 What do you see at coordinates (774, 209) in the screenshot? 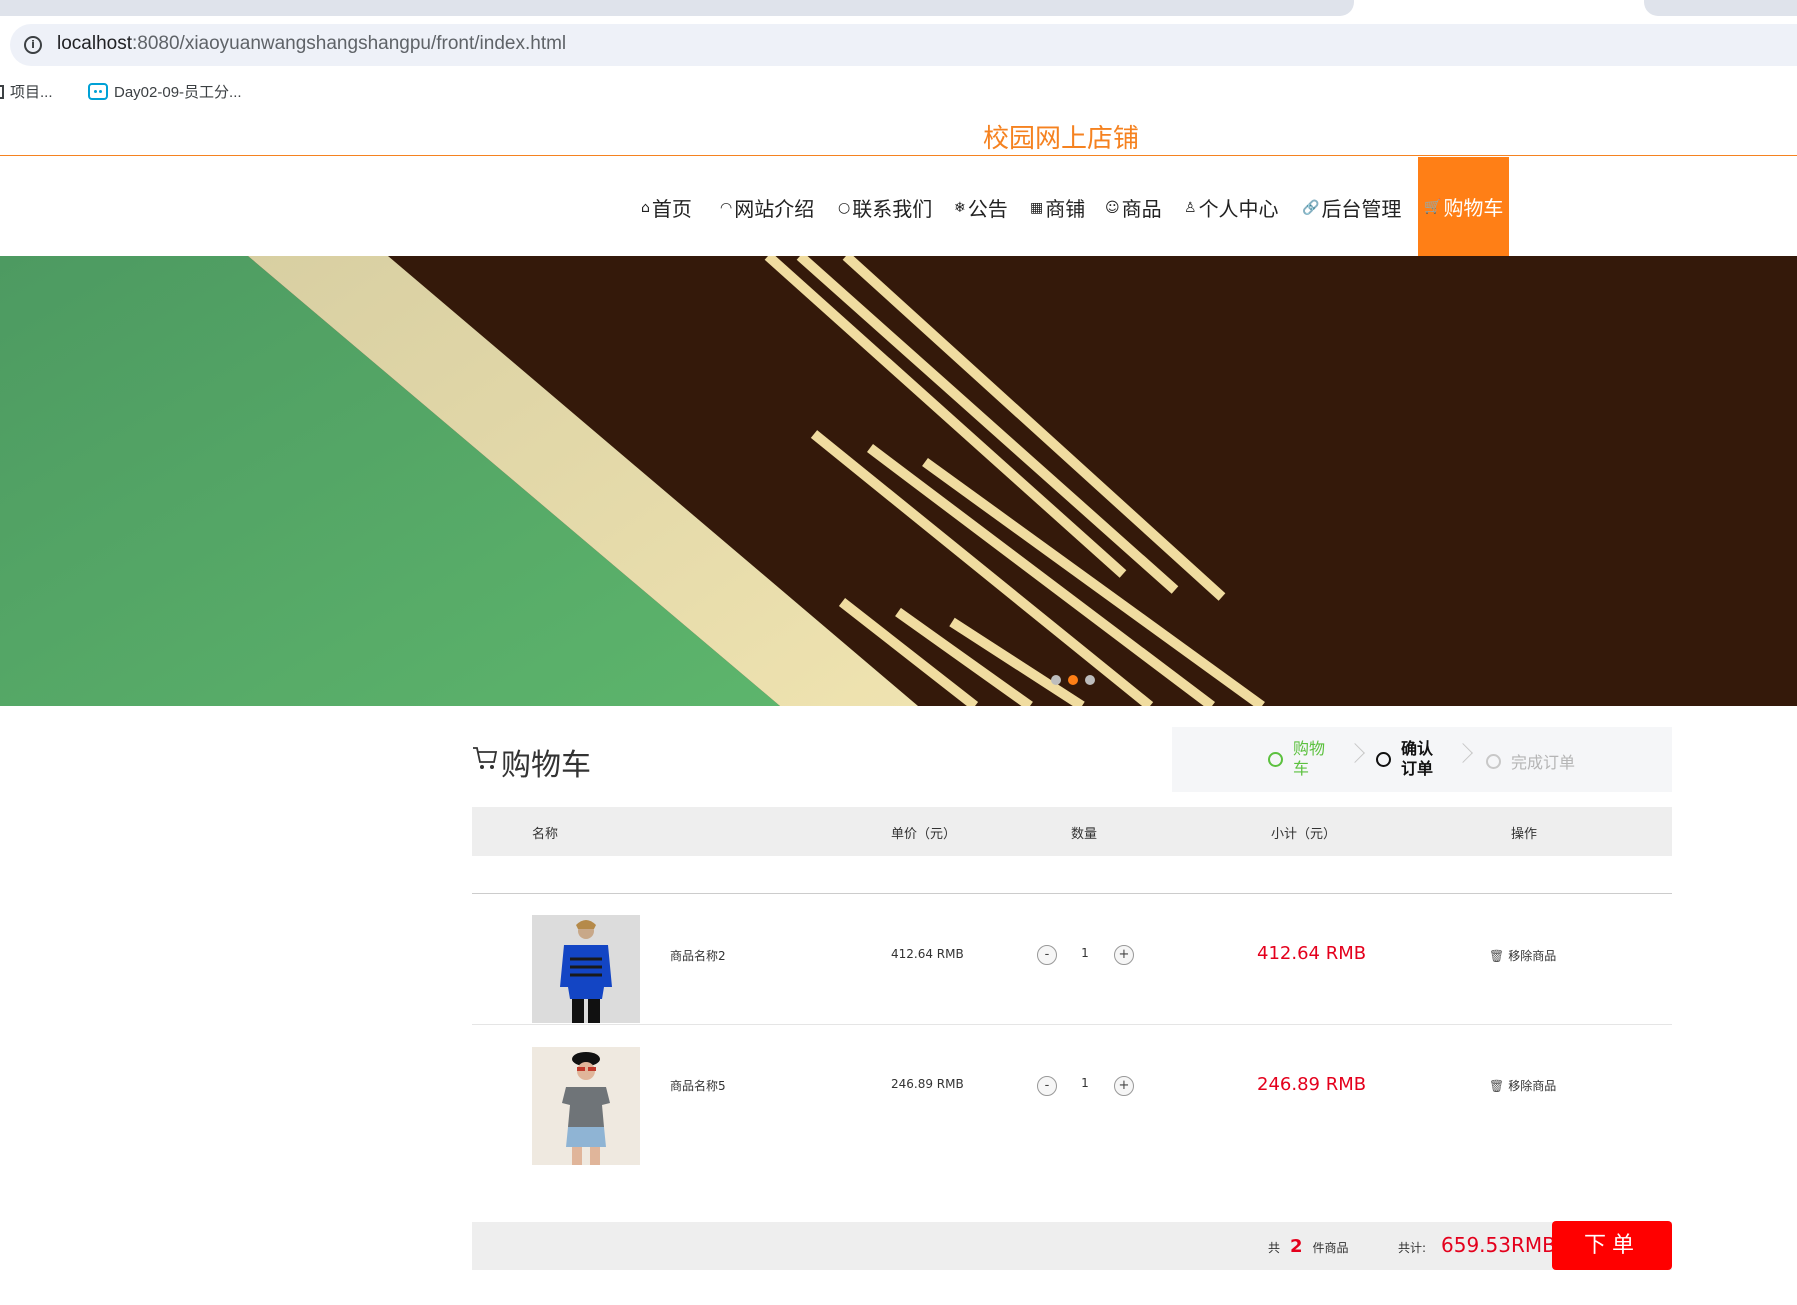
I see `nav-label: 网站介绍` at bounding box center [774, 209].